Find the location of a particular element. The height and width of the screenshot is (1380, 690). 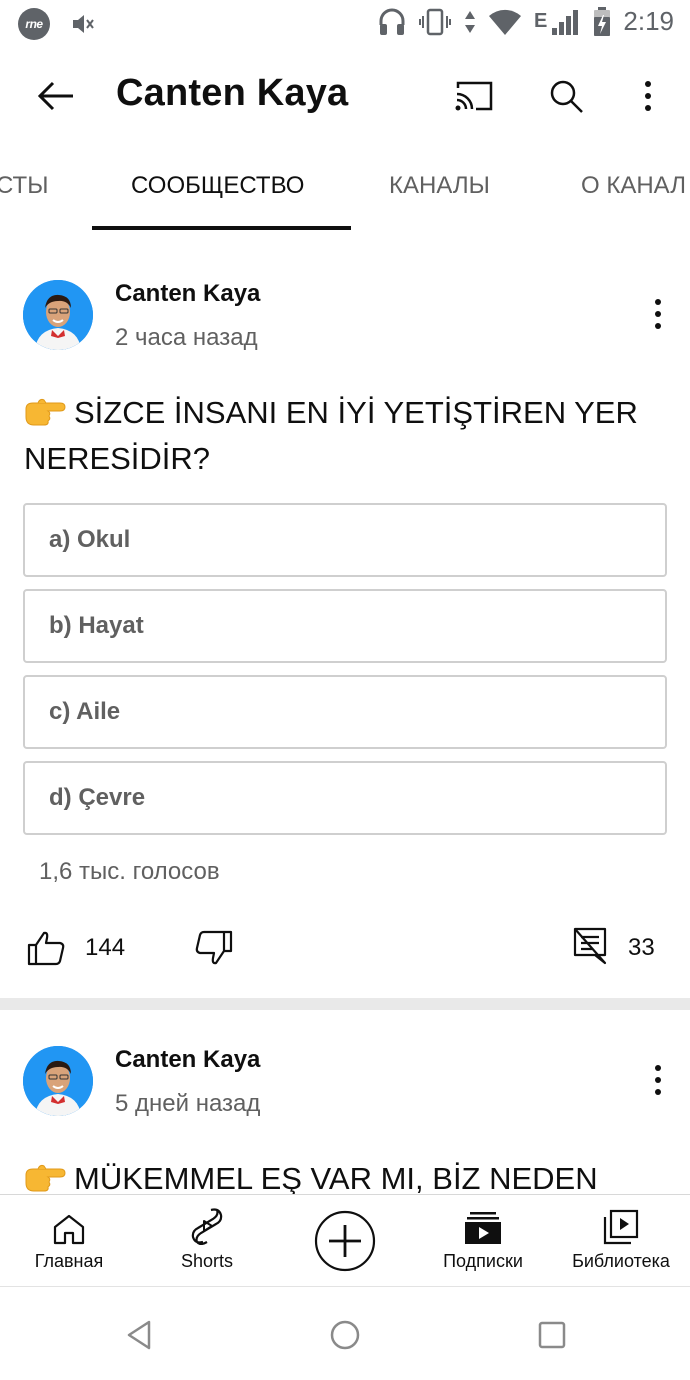

comment-icon is located at coordinates (590, 946).